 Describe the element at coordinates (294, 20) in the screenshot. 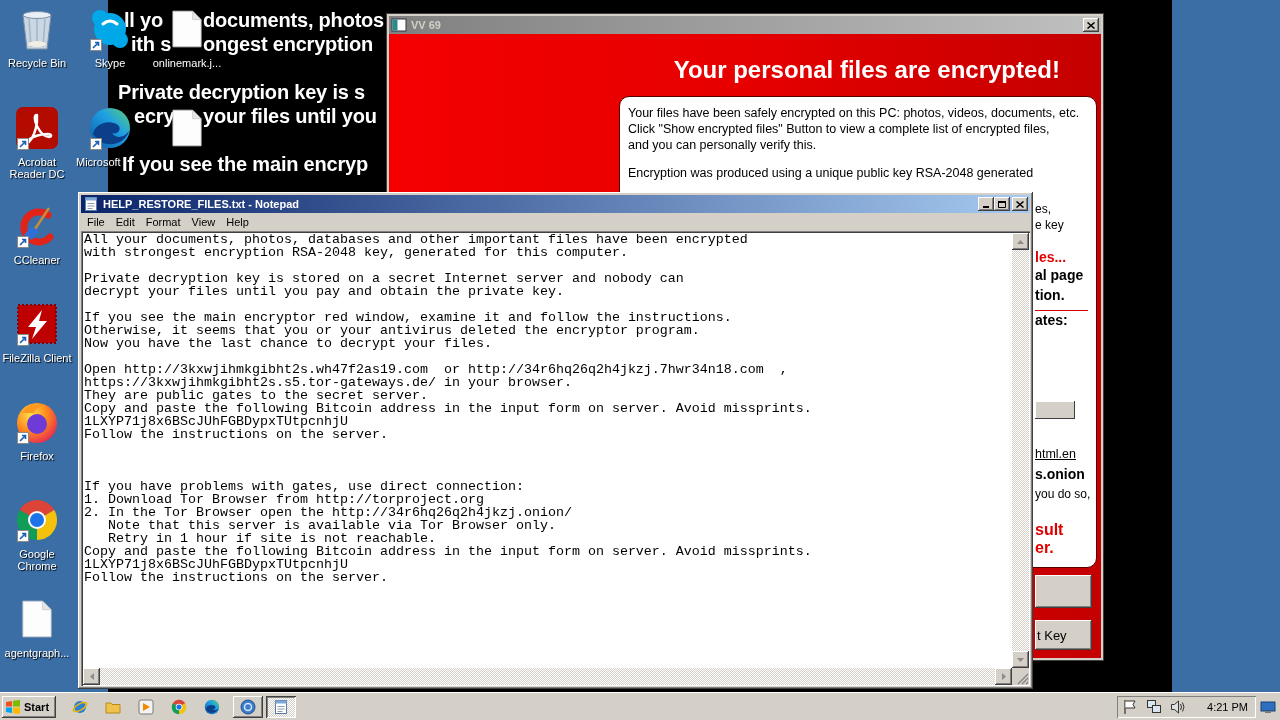

I see `wallpaper-text: documents, photos` at that location.